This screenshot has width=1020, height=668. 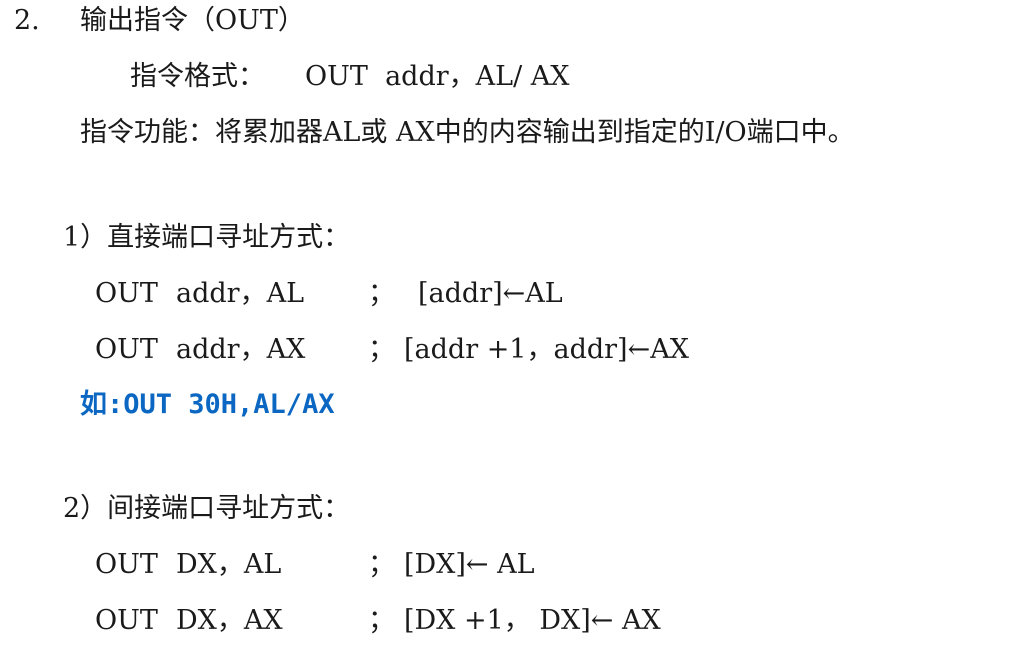 What do you see at coordinates (207, 237) in the screenshot?
I see `direct-addressing-heading: 1）直接端口寻址方式：` at bounding box center [207, 237].